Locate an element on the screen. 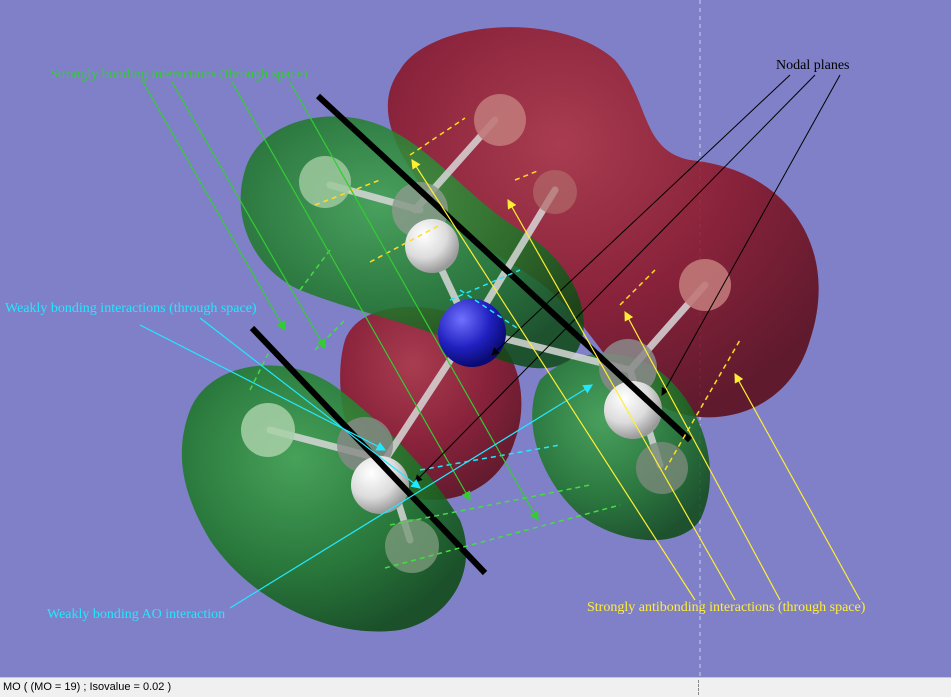  weak-bonding-ao-label: Weakly bonding AO interaction is located at coordinates (136, 614).